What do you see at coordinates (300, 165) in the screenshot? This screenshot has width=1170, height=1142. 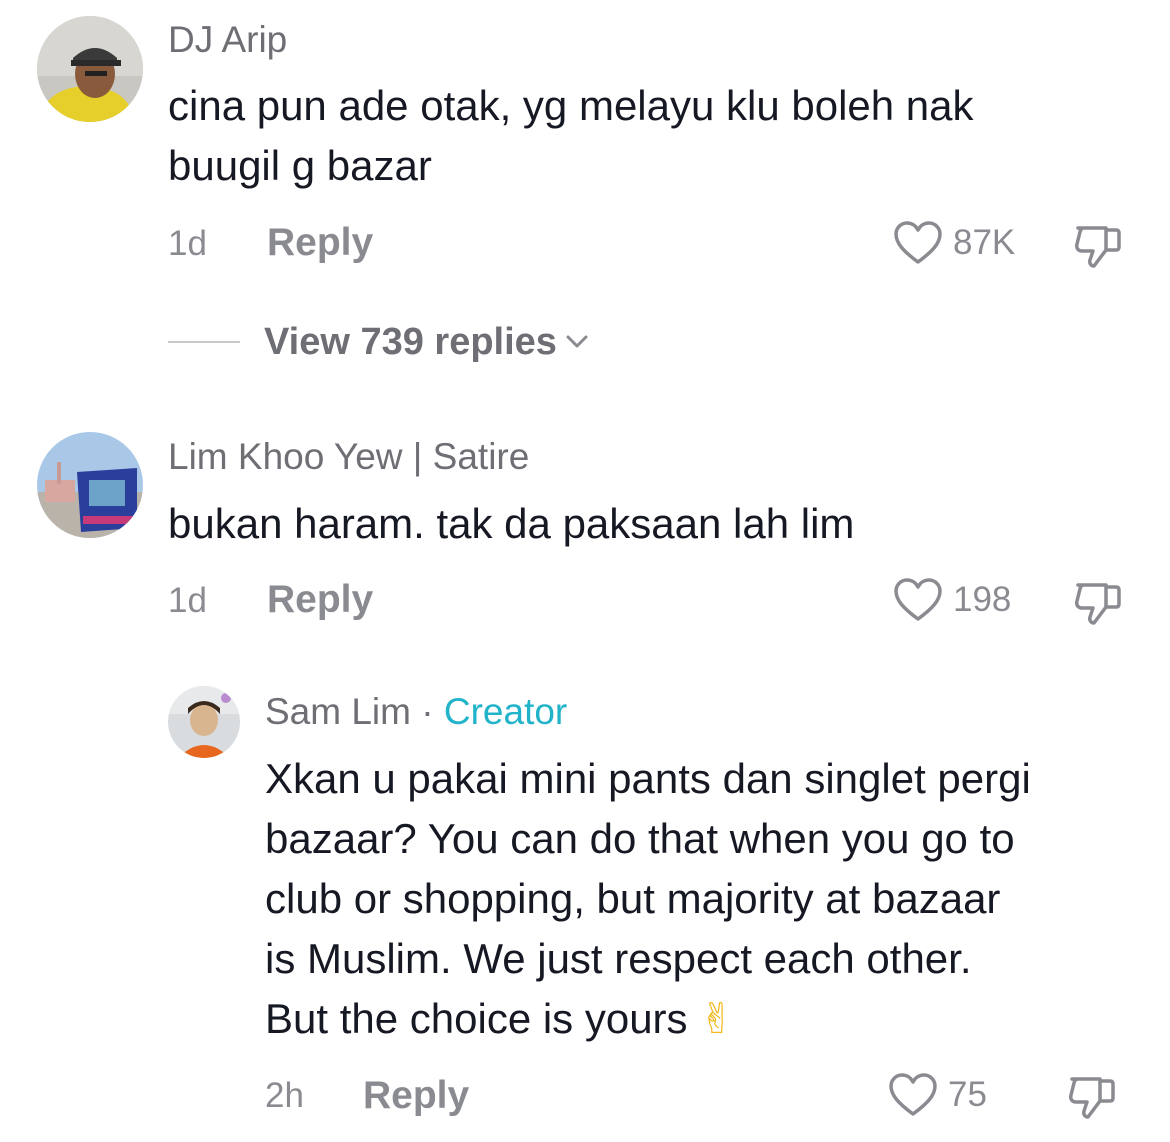 I see `comment-text-line: buugil g bazar` at bounding box center [300, 165].